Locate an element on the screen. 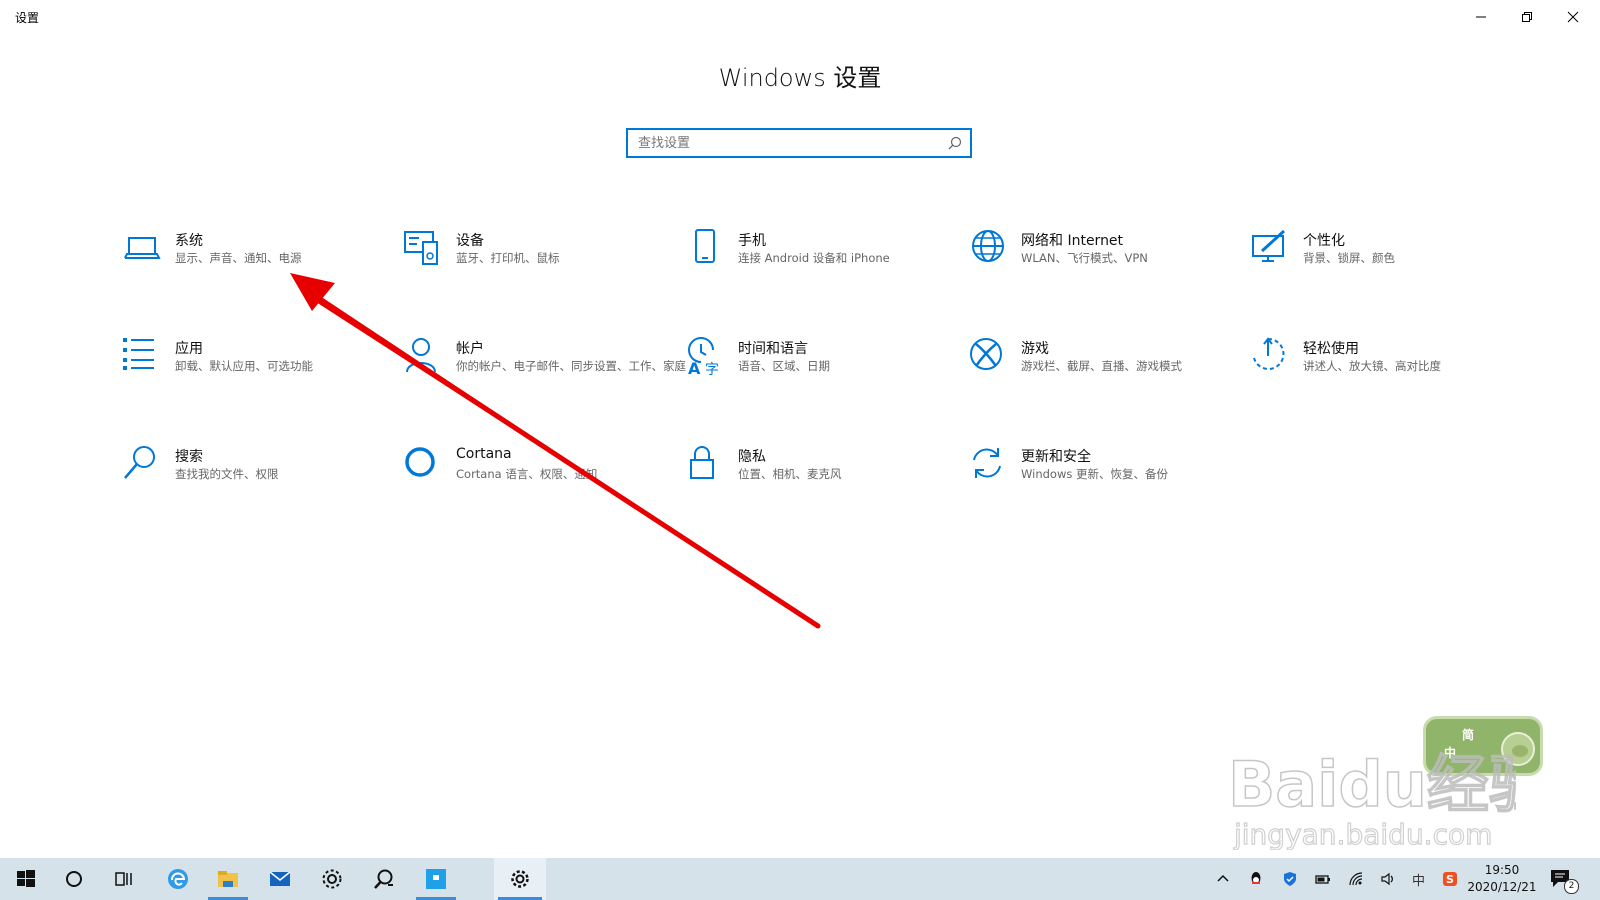 The image size is (1600, 900). tile-name: 网络和 Internet is located at coordinates (1072, 241).